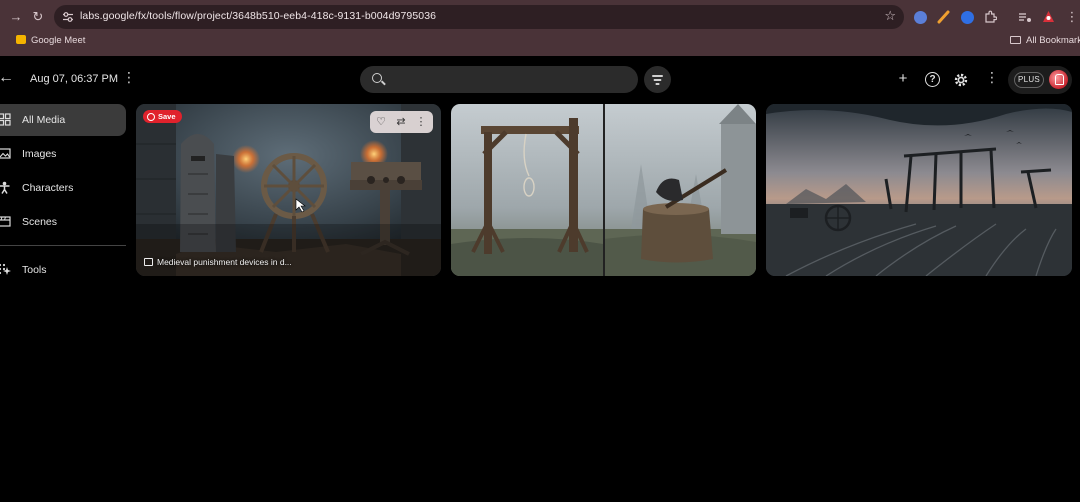 This screenshot has width=1080, height=502. Describe the element at coordinates (1048, 16) in the screenshot. I see `profile-icon` at that location.